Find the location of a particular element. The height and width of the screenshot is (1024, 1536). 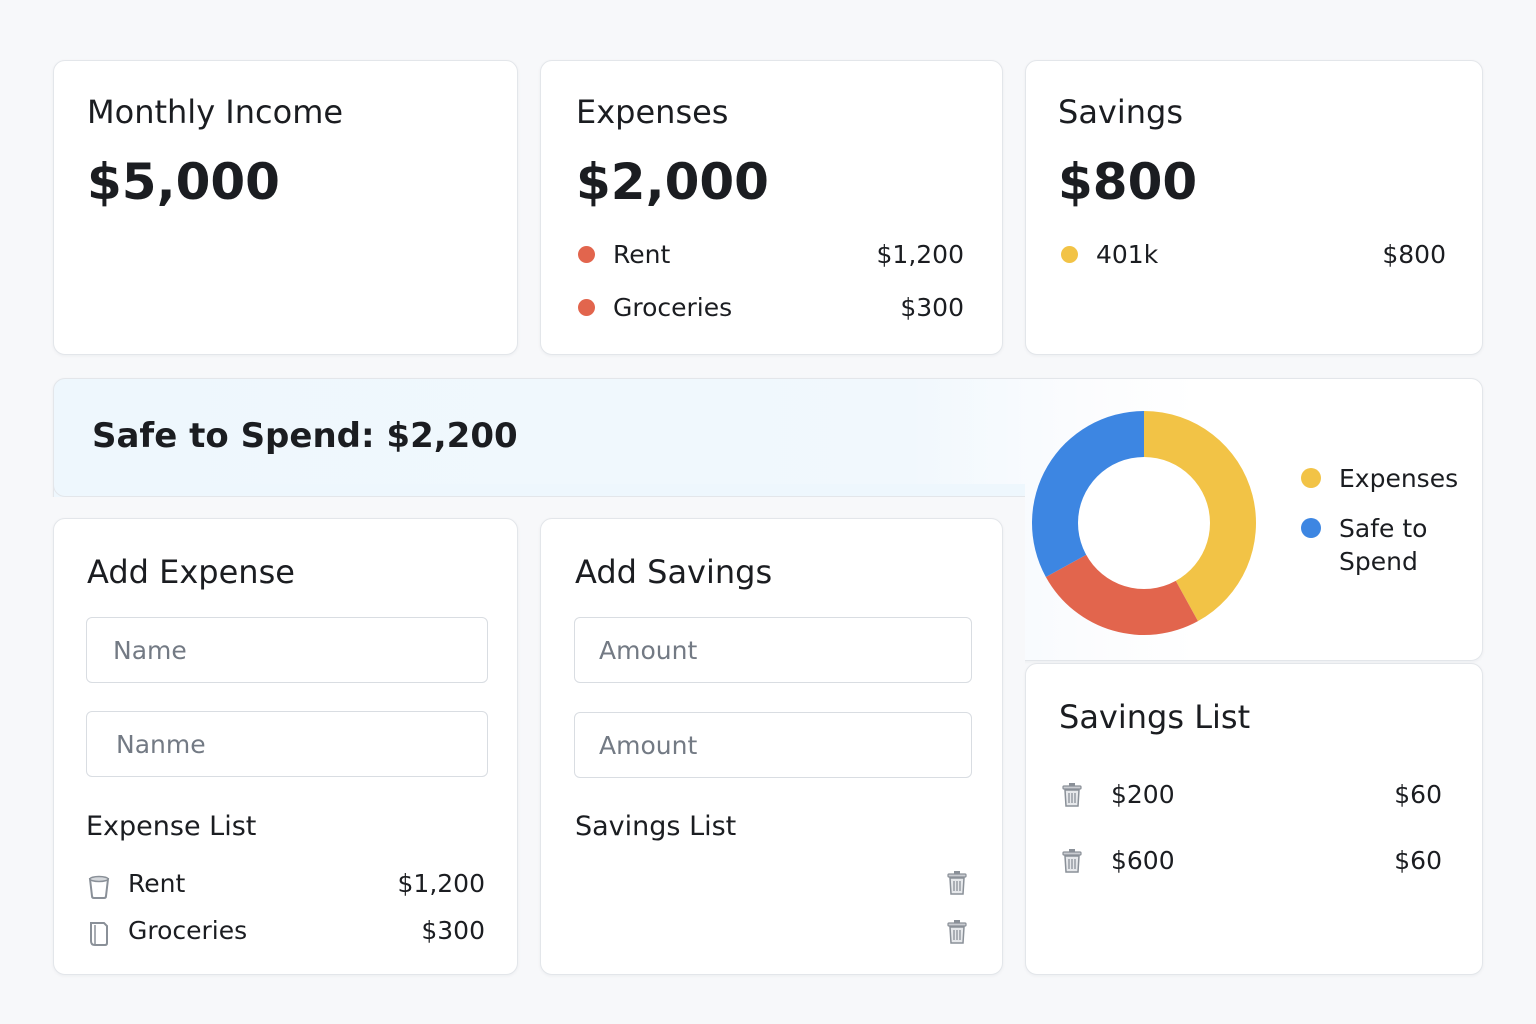

savings-list-card: Savings List $200 $60 $600 $60 is located at coordinates (1254, 819).